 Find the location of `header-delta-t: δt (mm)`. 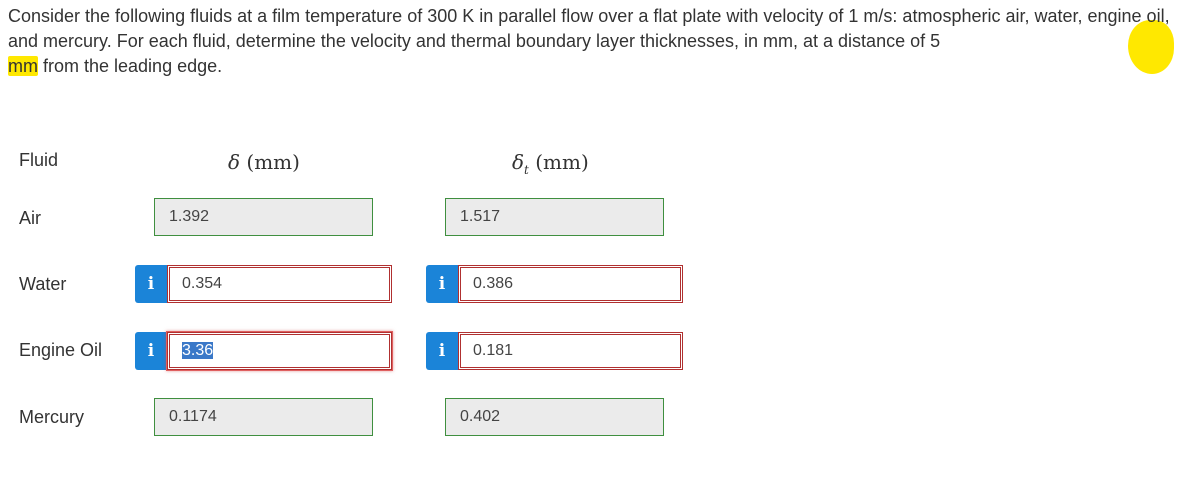

header-delta-t: δt (mm) is located at coordinates (550, 163).